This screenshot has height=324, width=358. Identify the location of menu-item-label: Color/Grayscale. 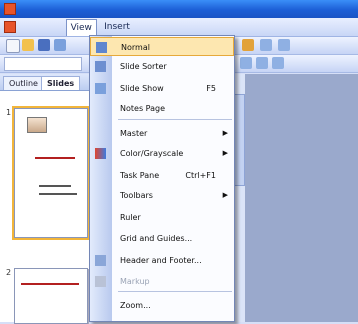
(152, 153).